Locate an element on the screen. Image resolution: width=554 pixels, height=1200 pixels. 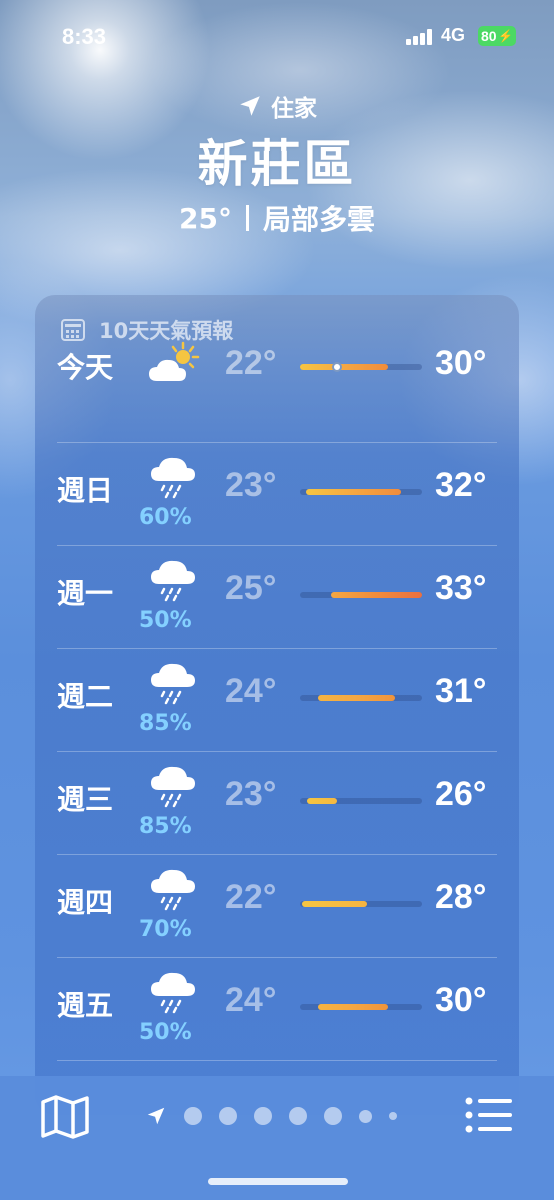
forecast-day: 今天 is located at coordinates (85, 367).